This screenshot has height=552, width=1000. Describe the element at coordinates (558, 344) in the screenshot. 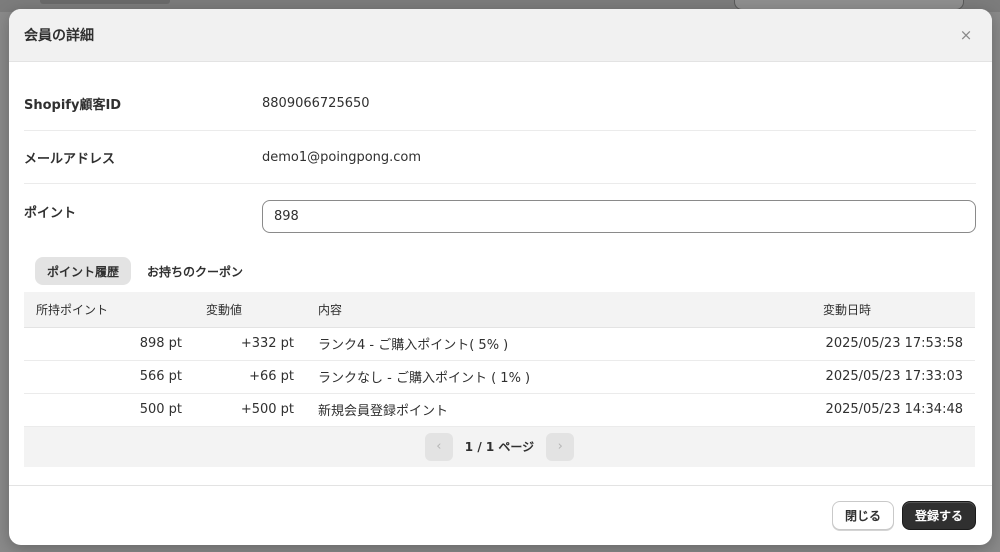

I see `cell-detail: ランク4 - ご購入ポイント( 5% )` at that location.